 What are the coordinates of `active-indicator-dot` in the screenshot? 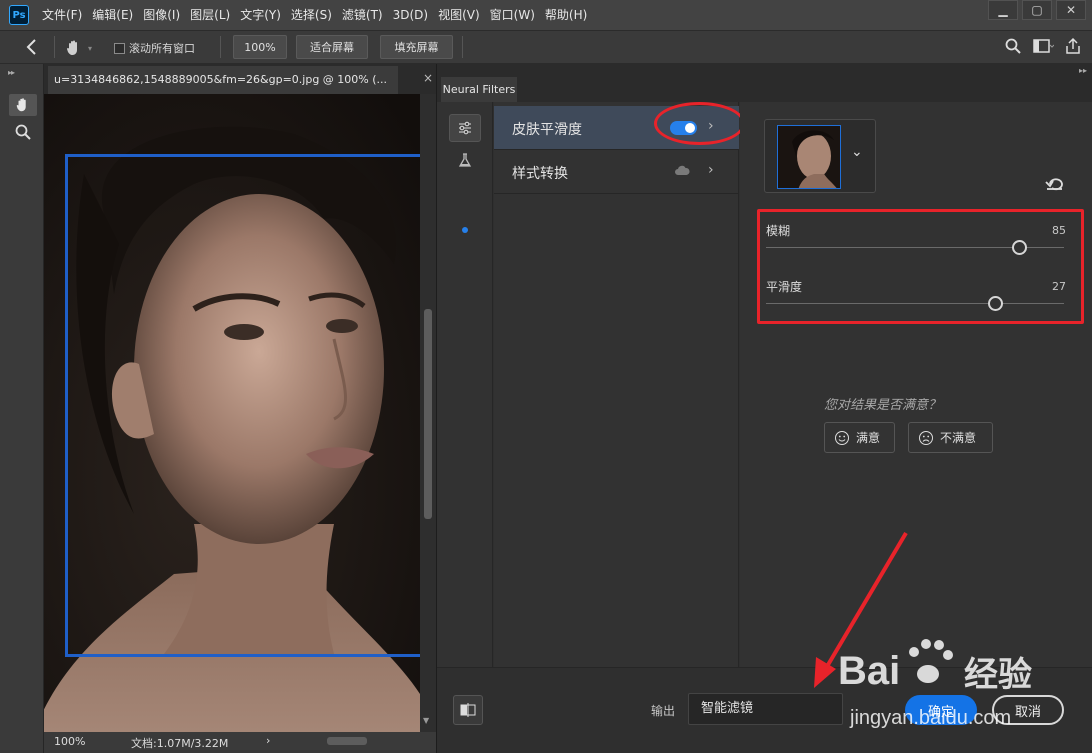 It's located at (465, 230).